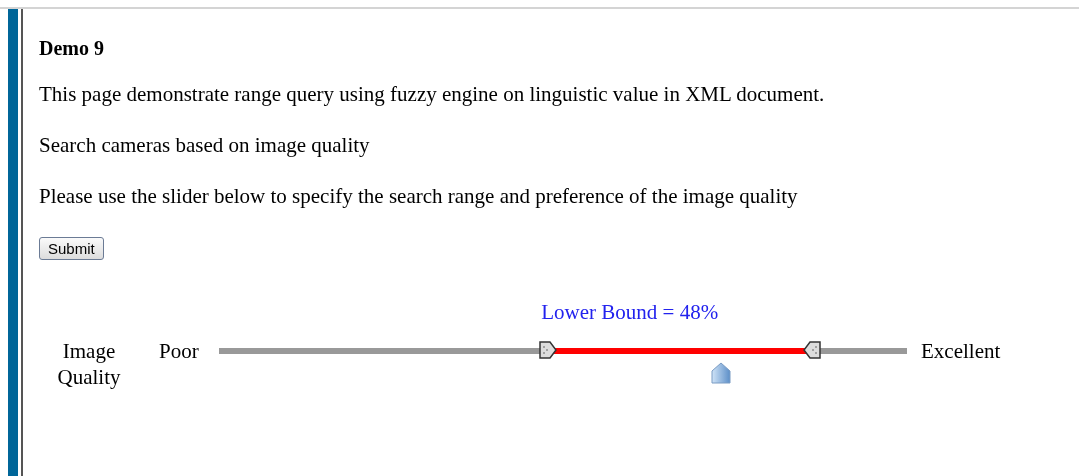  I want to click on slider-label: Image Quality, so click(89, 364).